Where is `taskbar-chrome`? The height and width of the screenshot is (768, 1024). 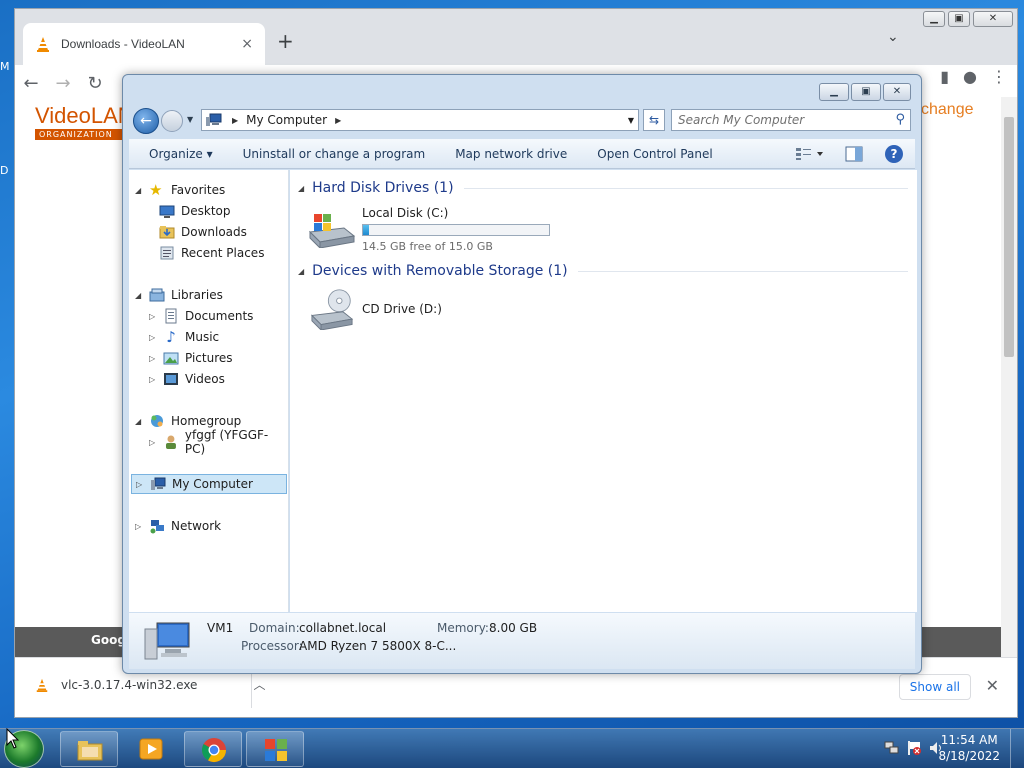
taskbar-chrome is located at coordinates (213, 749).